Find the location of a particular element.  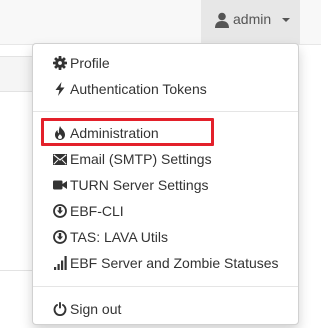

navbar: admin is located at coordinates (160, 22).